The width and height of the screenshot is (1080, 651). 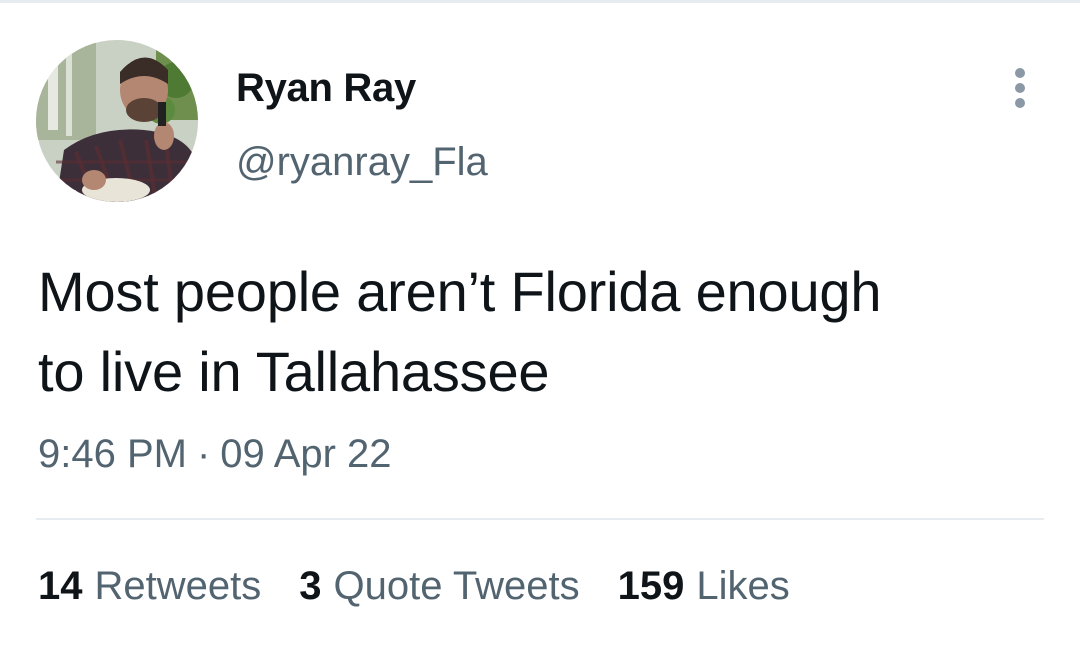 I want to click on retweets-label: Retweets, so click(x=178, y=586).